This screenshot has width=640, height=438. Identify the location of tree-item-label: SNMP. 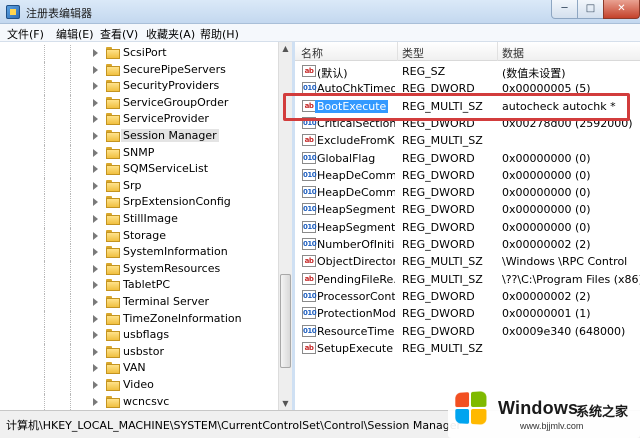
(139, 152).